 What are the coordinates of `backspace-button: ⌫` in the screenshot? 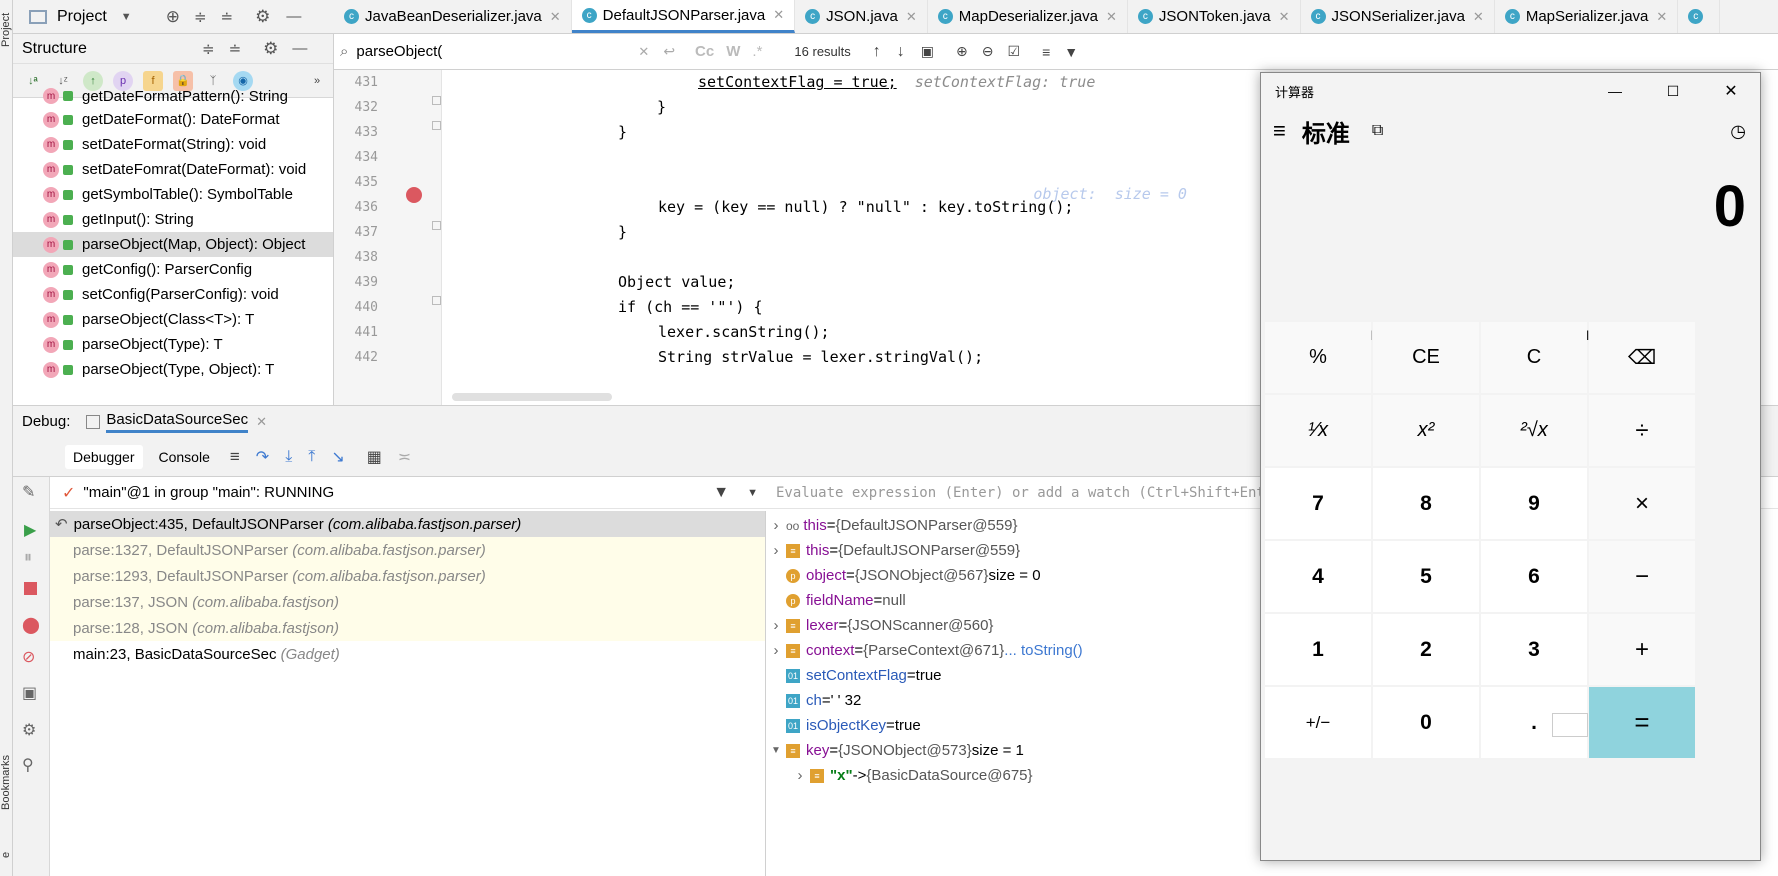 It's located at (1642, 357).